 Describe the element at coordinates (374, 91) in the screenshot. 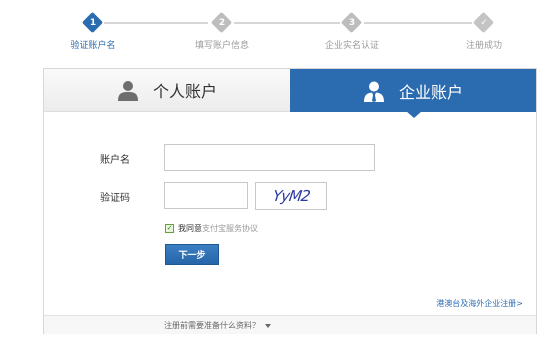

I see `business-person-icon` at that location.